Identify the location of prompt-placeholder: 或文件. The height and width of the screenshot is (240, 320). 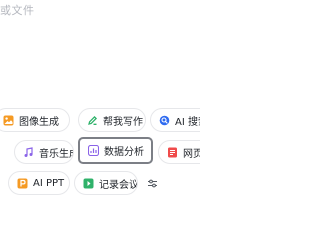
(17, 10).